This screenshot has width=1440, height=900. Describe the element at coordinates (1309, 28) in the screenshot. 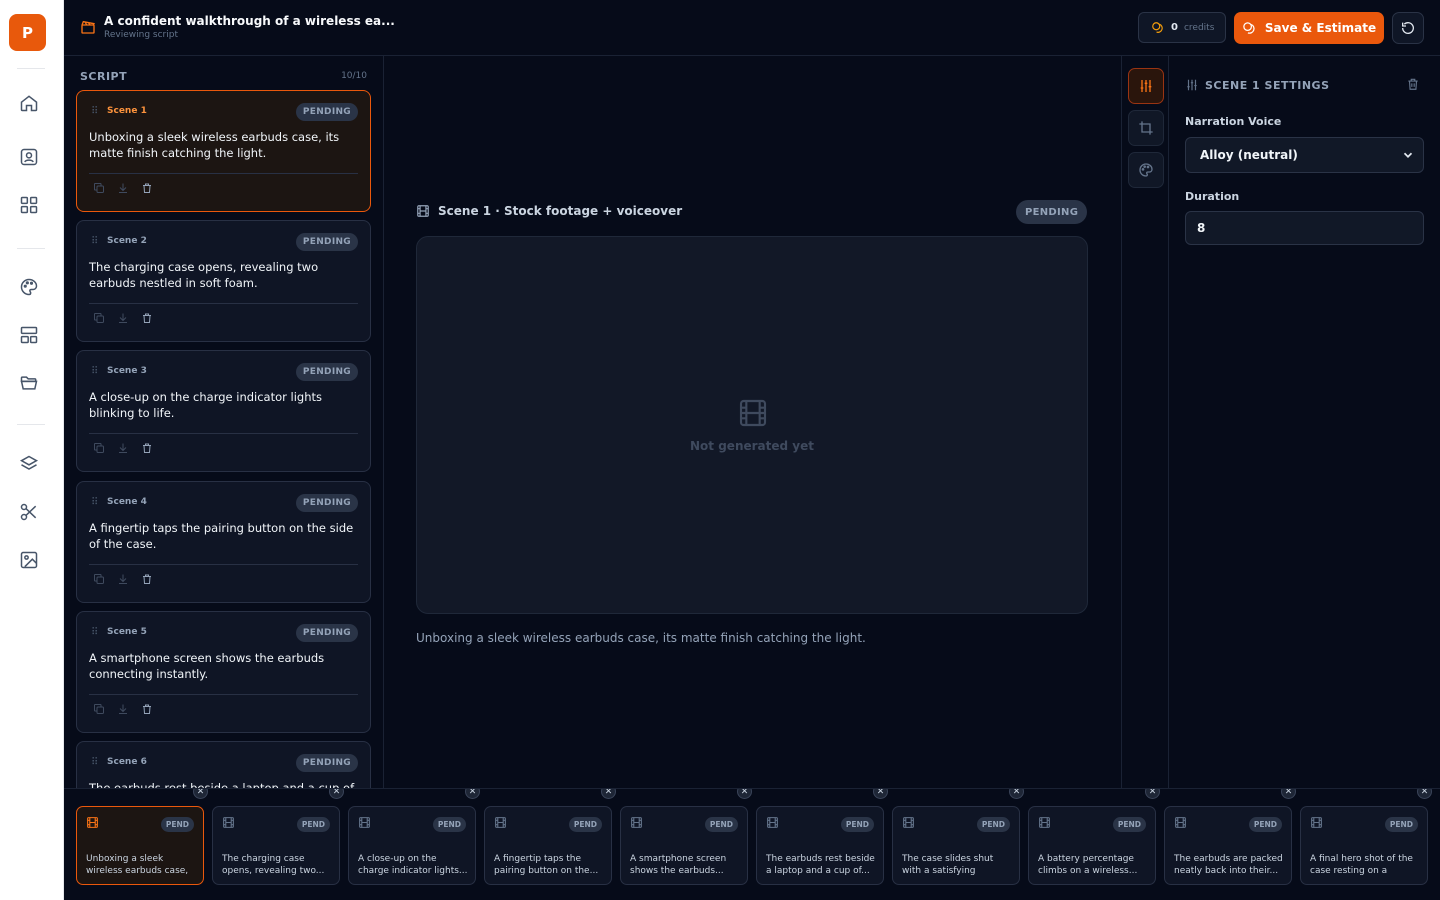

I see `save-estimate-button: Save & Estimate` at that location.